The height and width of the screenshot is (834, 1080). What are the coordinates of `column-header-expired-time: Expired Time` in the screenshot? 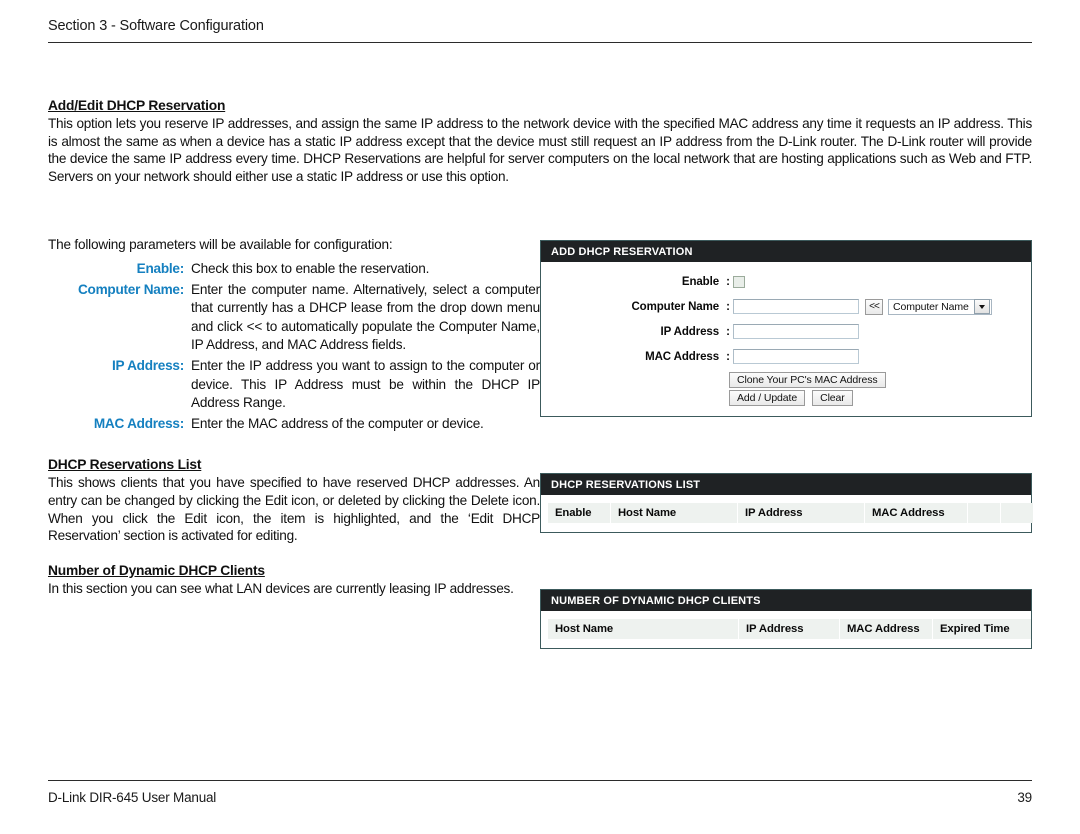 It's located at (982, 629).